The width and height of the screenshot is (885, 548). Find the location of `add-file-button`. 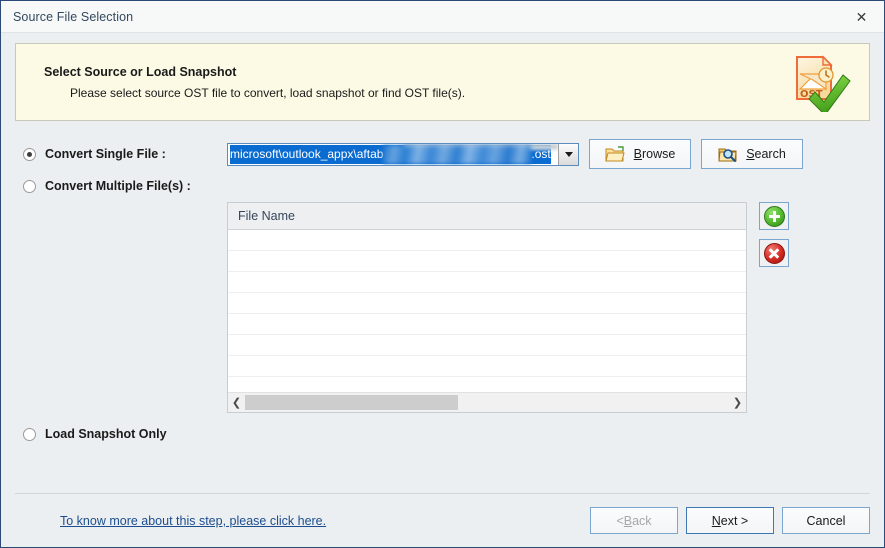

add-file-button is located at coordinates (774, 216).